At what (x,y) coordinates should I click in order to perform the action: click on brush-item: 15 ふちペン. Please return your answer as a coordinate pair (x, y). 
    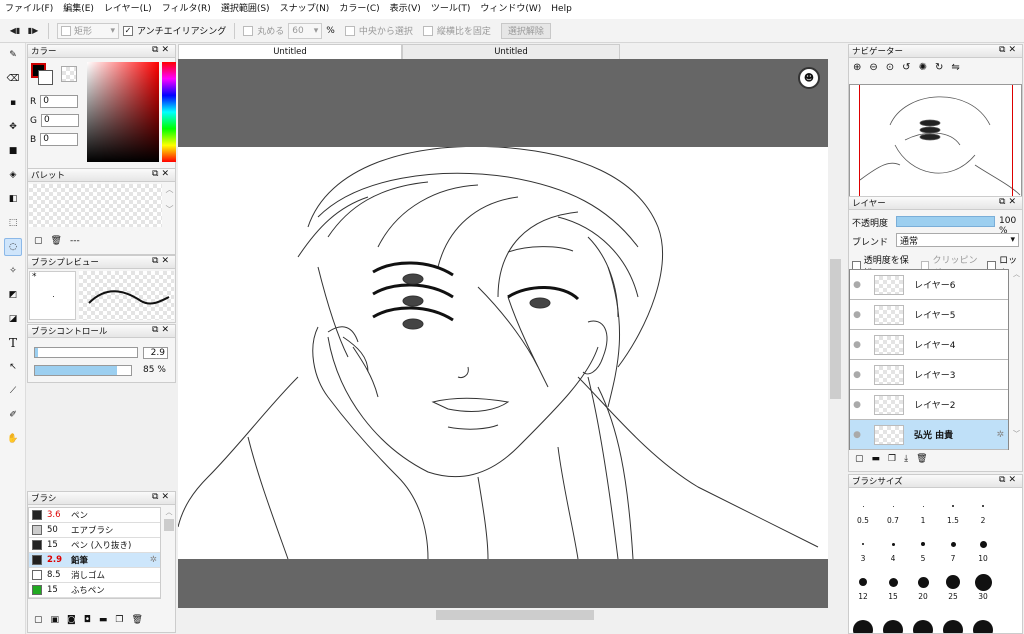
    Looking at the image, I should click on (94, 590).